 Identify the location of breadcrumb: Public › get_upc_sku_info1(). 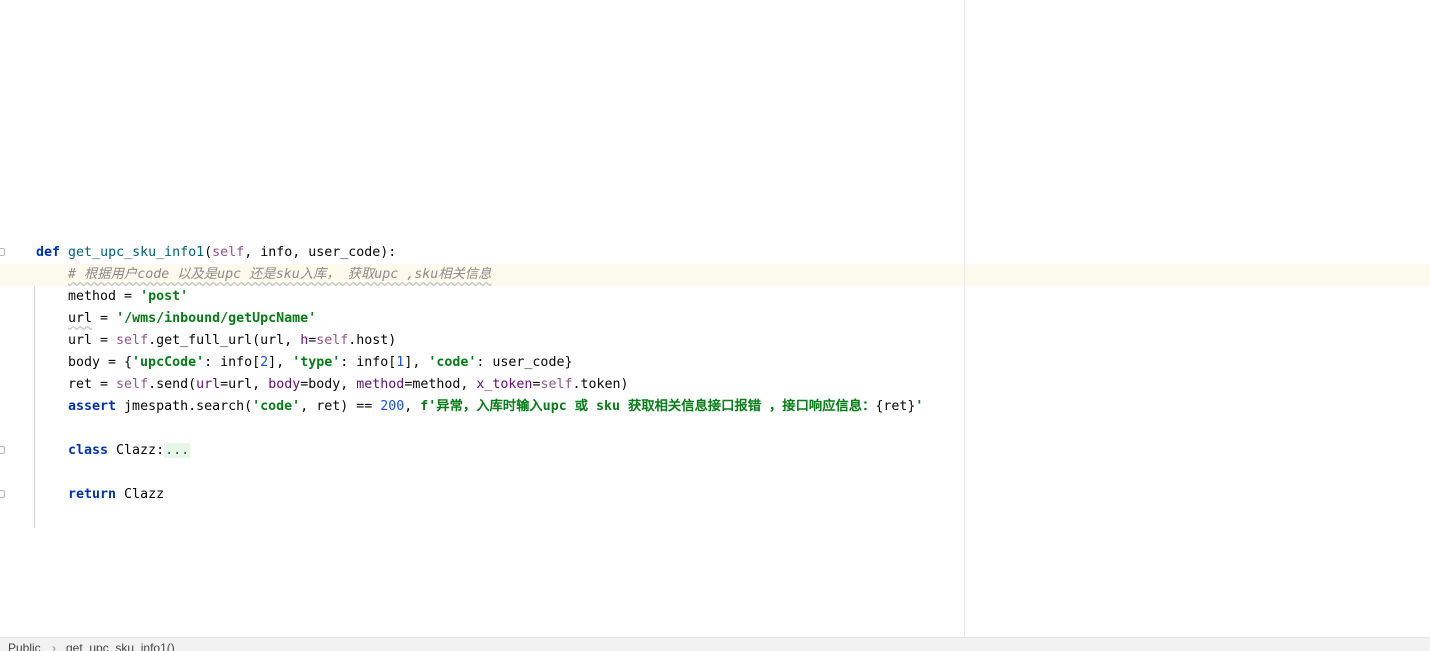
(715, 644).